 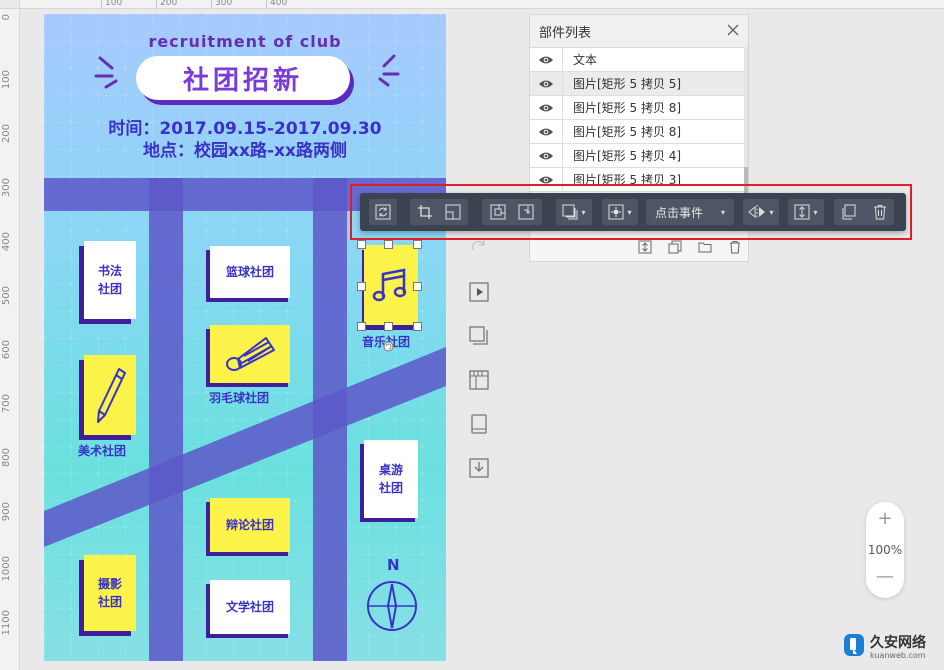 I want to click on music-note-icon, so click(x=389, y=285).